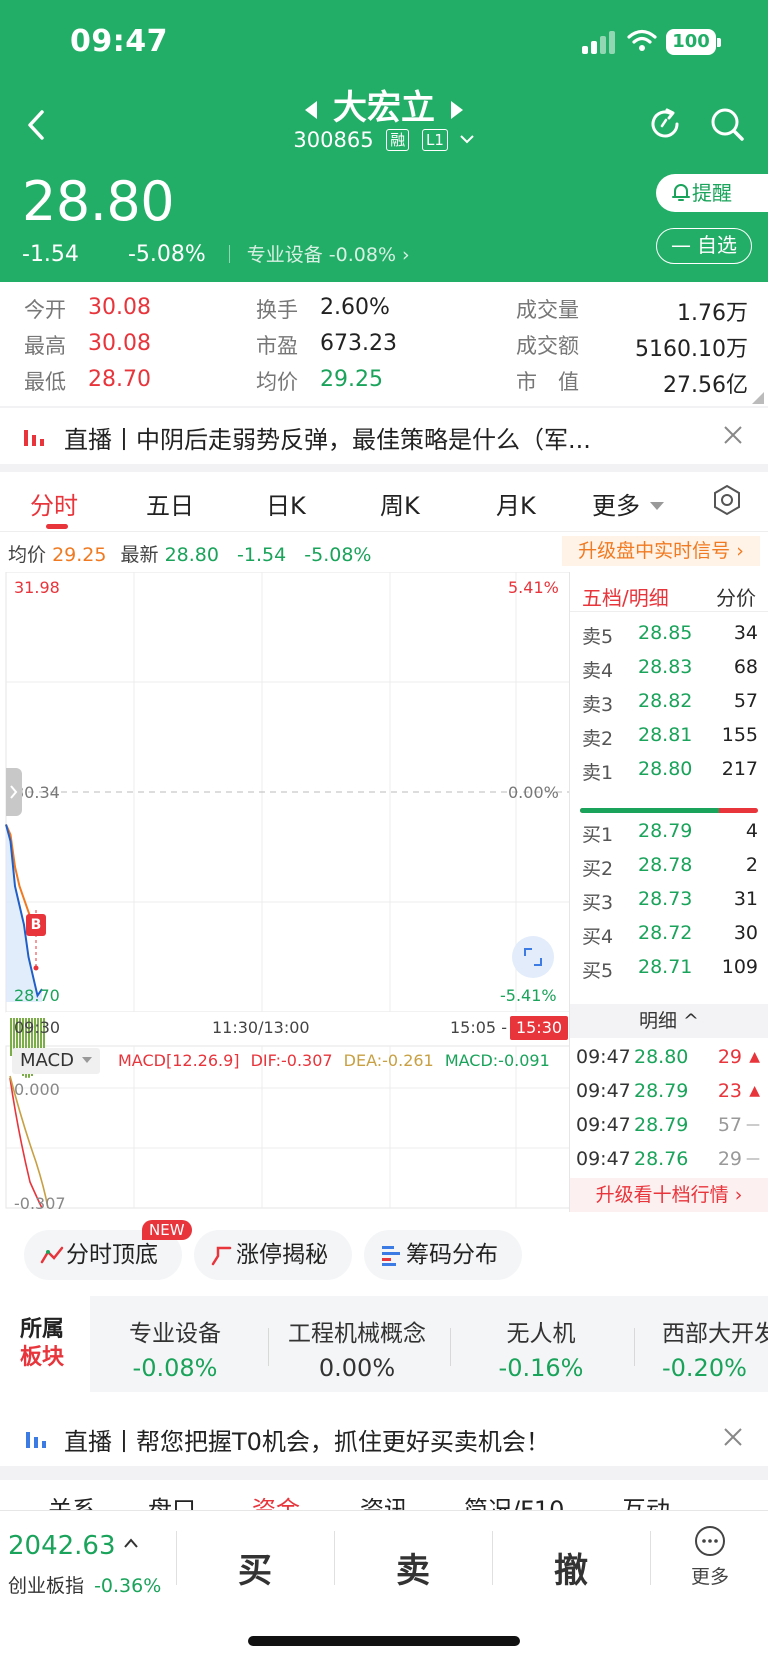 The width and height of the screenshot is (768, 1662). I want to click on volume-label: 成交量, so click(547, 310).